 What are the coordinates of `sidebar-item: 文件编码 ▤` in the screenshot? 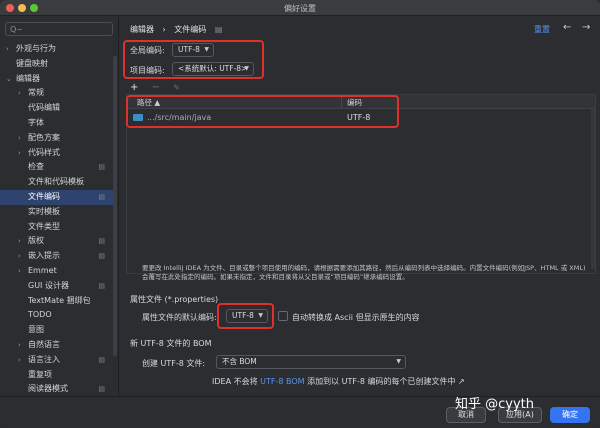 It's located at (56, 197).